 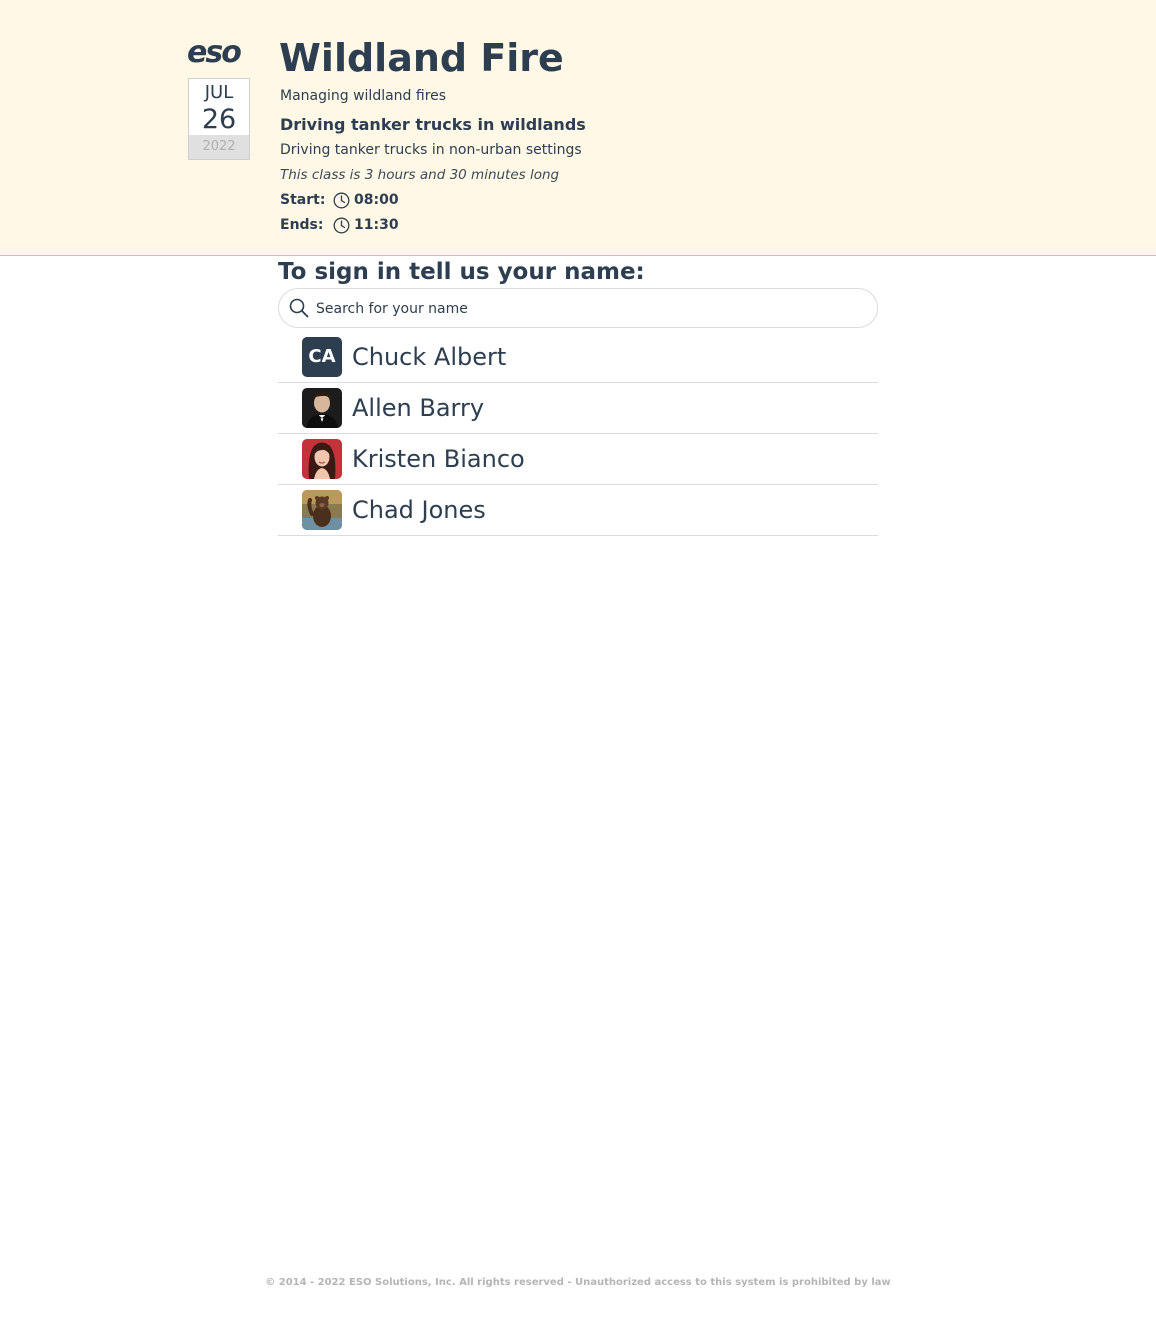 What do you see at coordinates (419, 510) in the screenshot?
I see `person-name: Chad Jones` at bounding box center [419, 510].